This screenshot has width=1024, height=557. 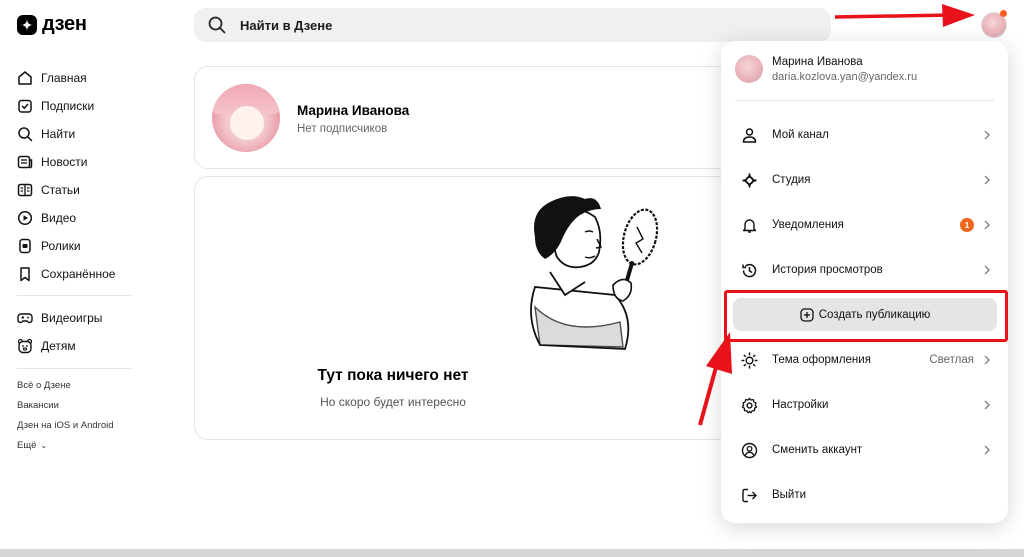 I want to click on menu-item-label: Сменить аккаунт, so click(x=817, y=450).